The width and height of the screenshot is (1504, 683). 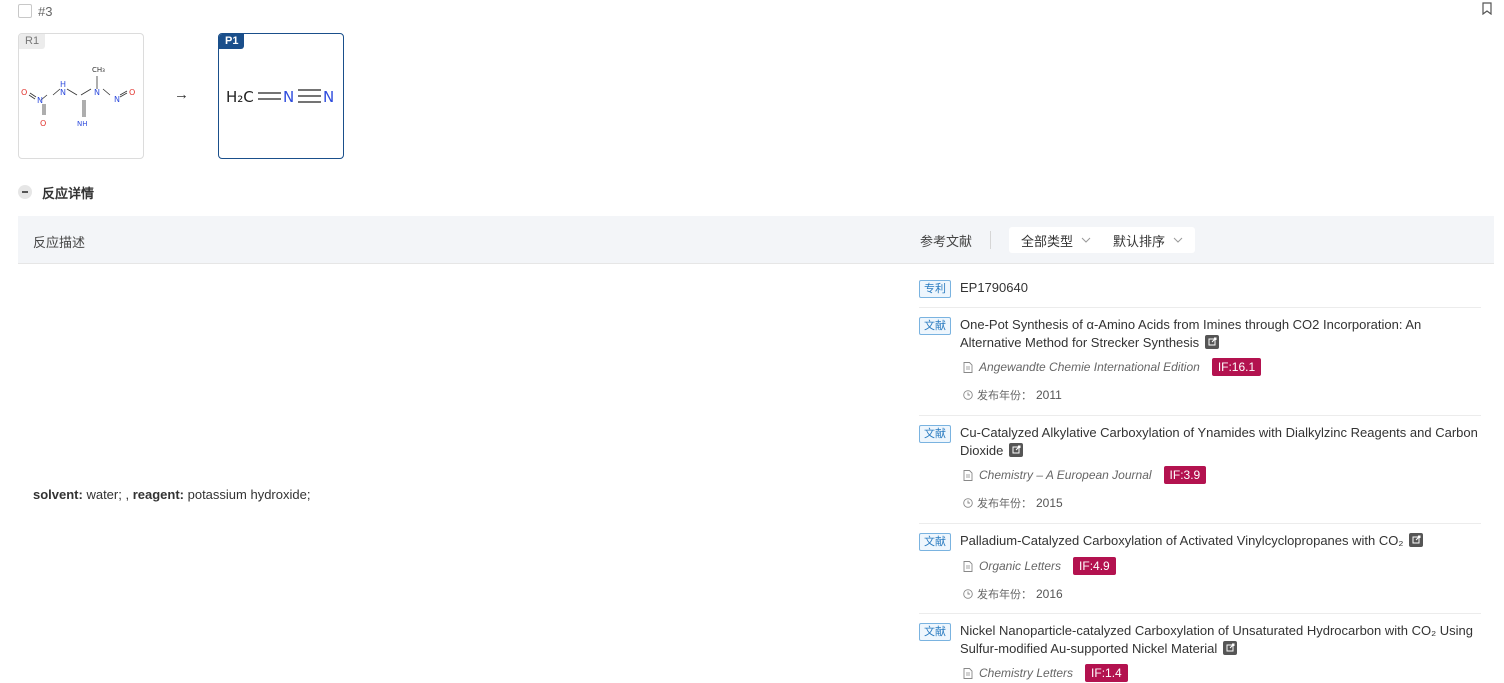 What do you see at coordinates (247, 494) in the screenshot?
I see `reagent-value: potassium hydroxide;` at bounding box center [247, 494].